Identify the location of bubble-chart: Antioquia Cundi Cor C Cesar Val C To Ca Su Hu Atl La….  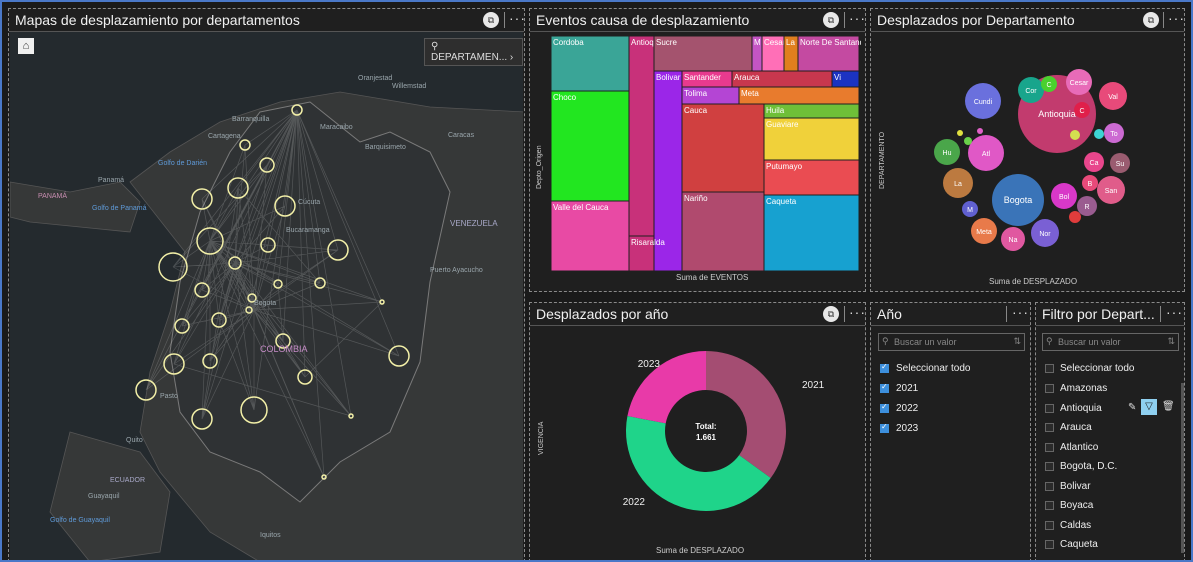
(1035, 157).